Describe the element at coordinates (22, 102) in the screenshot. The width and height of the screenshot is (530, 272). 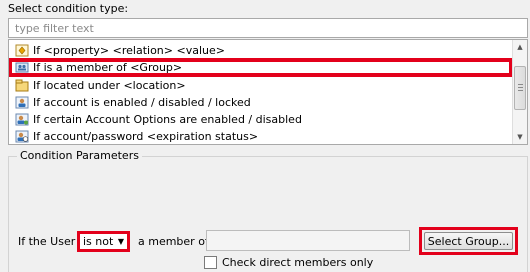
I see `account-condition-icon` at that location.